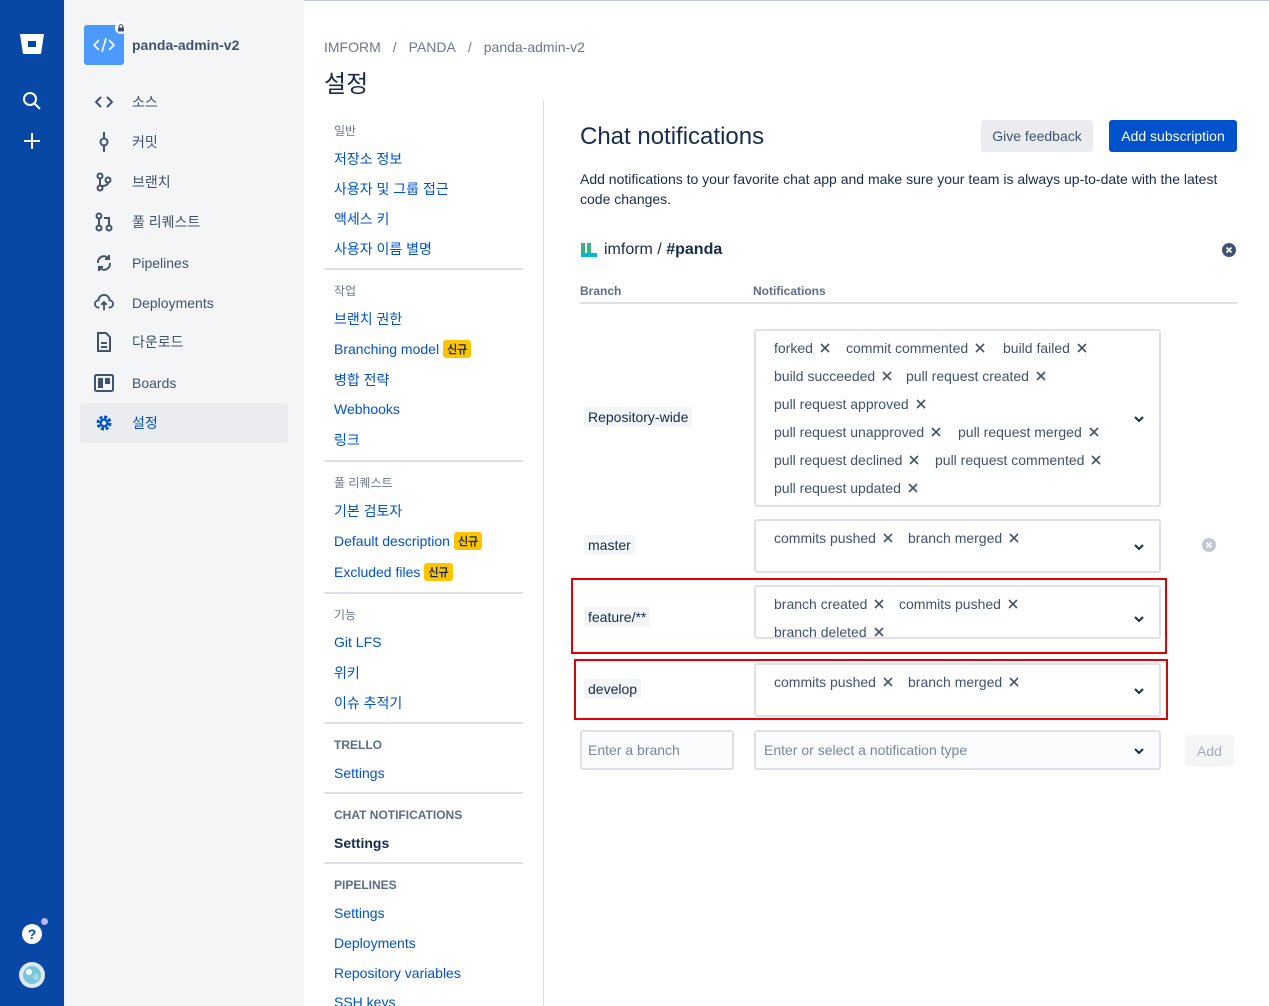 The image size is (1269, 1006). I want to click on notification-chip: branch merged, so click(962, 538).